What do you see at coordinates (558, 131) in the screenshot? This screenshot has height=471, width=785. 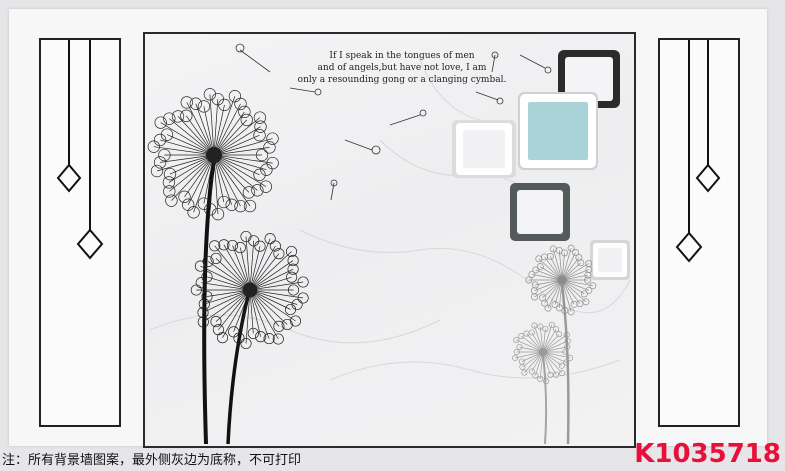 I see `decor-square-teal` at bounding box center [558, 131].